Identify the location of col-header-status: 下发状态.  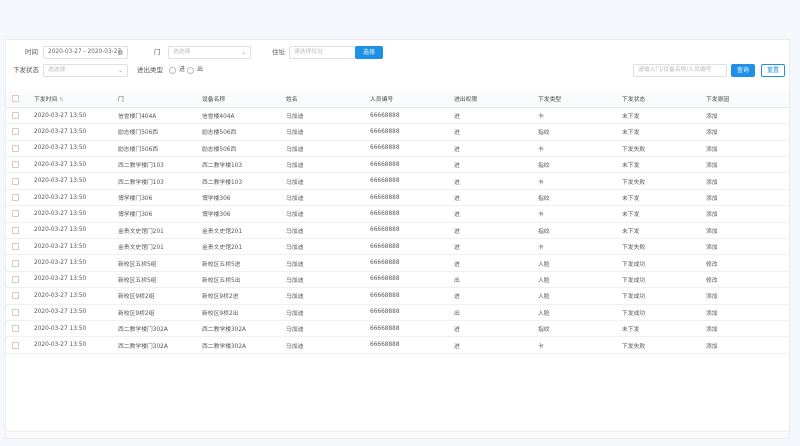
(658, 99).